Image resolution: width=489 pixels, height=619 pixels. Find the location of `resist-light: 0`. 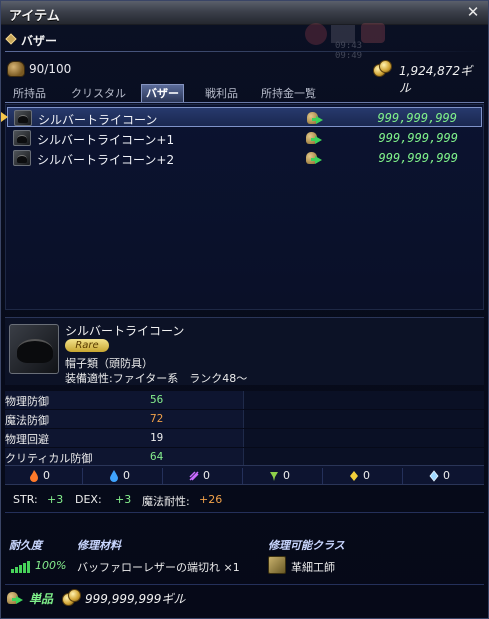

resist-light: 0 is located at coordinates (364, 476).